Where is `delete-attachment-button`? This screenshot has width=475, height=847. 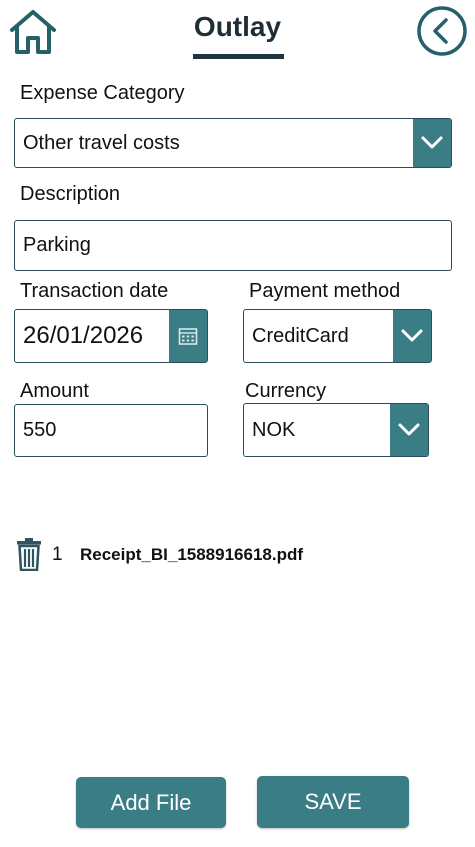 delete-attachment-button is located at coordinates (29, 554).